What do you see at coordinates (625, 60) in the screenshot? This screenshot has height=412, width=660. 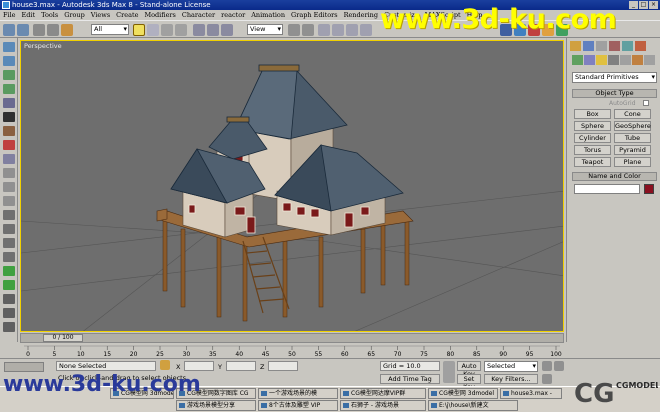 I see `helpers-icon` at bounding box center [625, 60].